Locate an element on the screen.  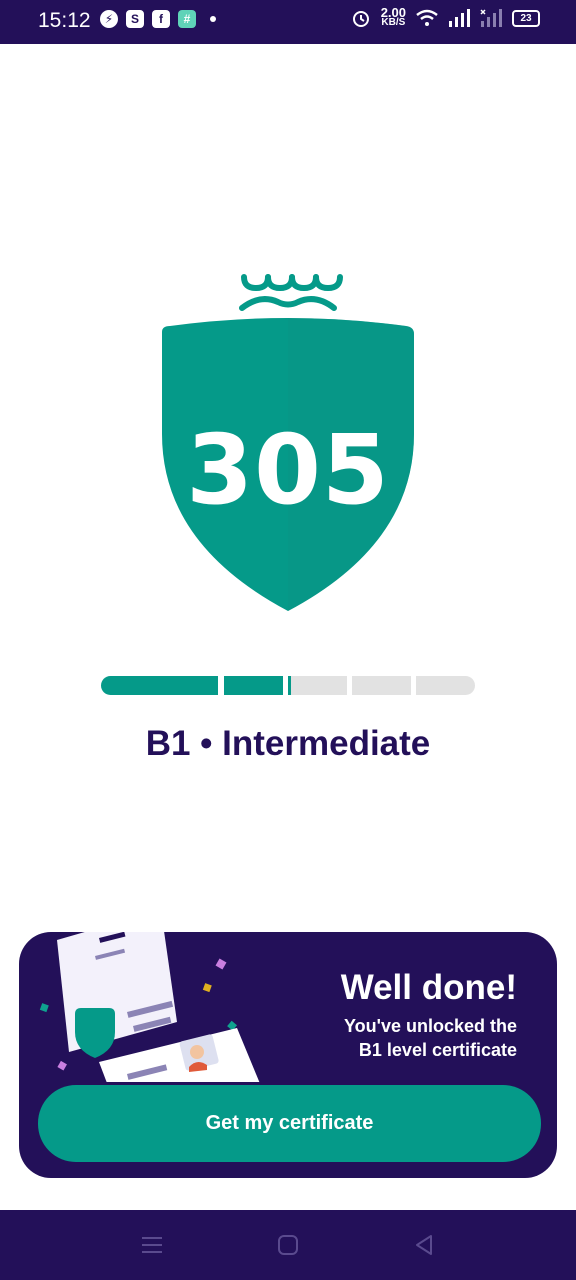
status-right: 2.00 KB/S 23 is located at coordinates (445, 17).